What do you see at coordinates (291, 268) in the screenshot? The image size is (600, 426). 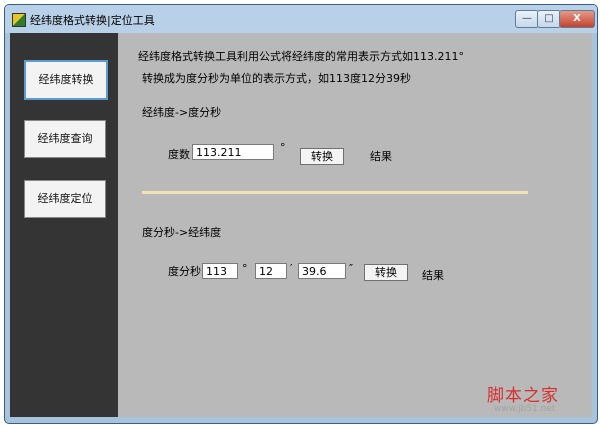 I see `dms-minute-symbol: ′` at bounding box center [291, 268].